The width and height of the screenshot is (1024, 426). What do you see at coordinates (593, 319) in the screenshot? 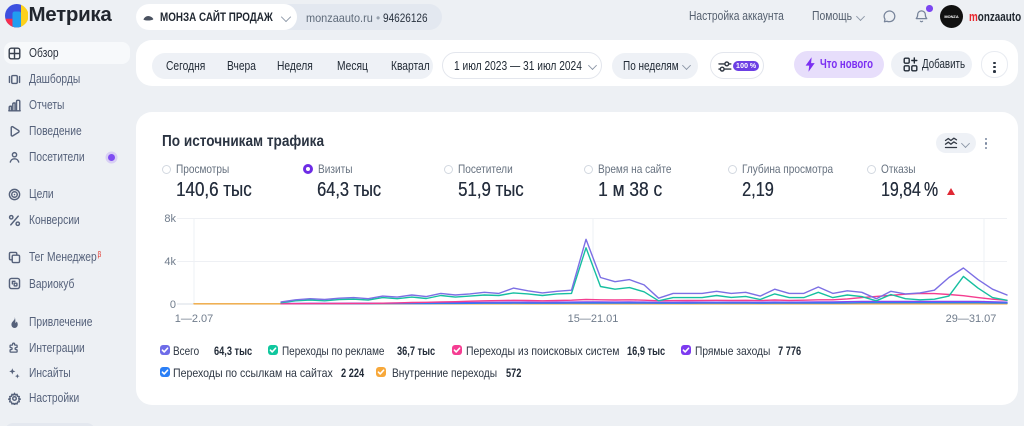
I see `svg-text: 15—21.01` at bounding box center [593, 319].